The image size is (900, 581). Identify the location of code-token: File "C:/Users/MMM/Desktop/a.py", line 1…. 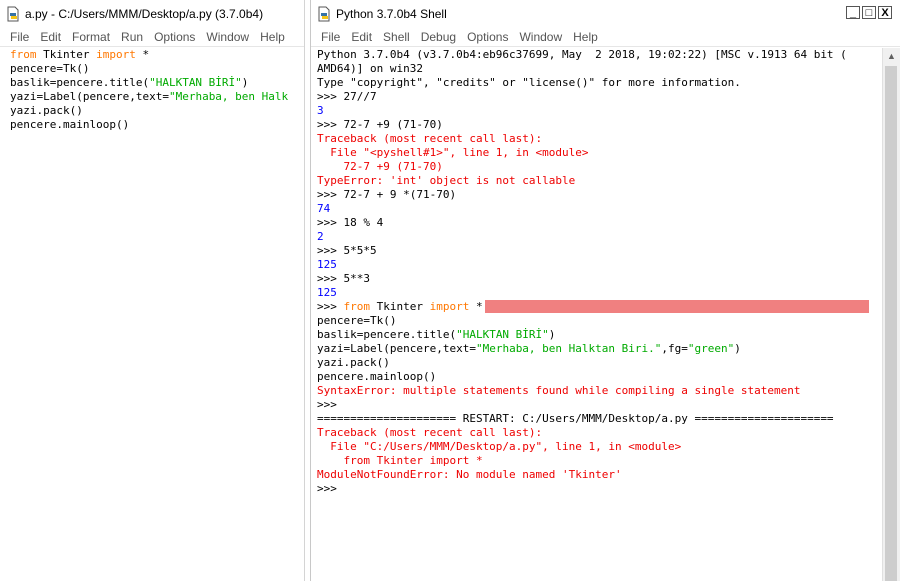
(499, 446).